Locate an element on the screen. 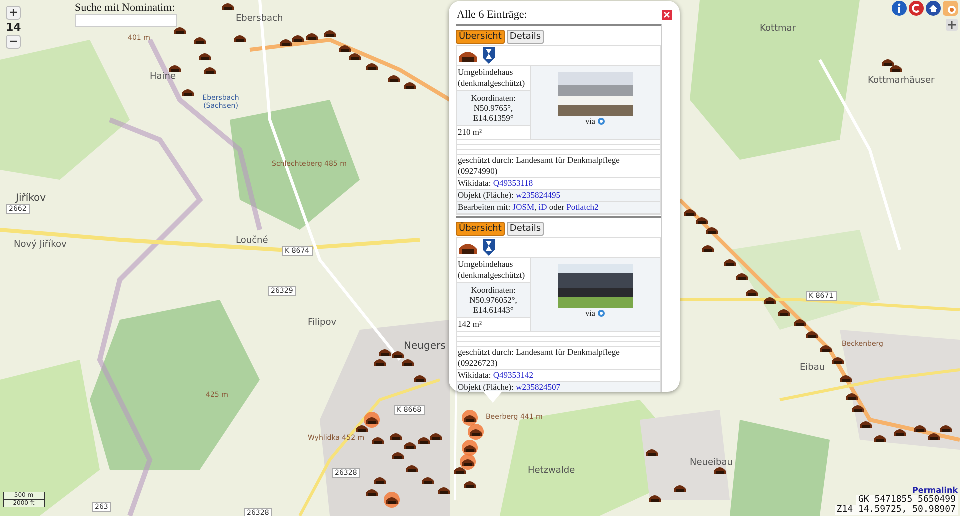 This screenshot has width=960, height=516. wikidata-link: Q49353142 is located at coordinates (513, 375).